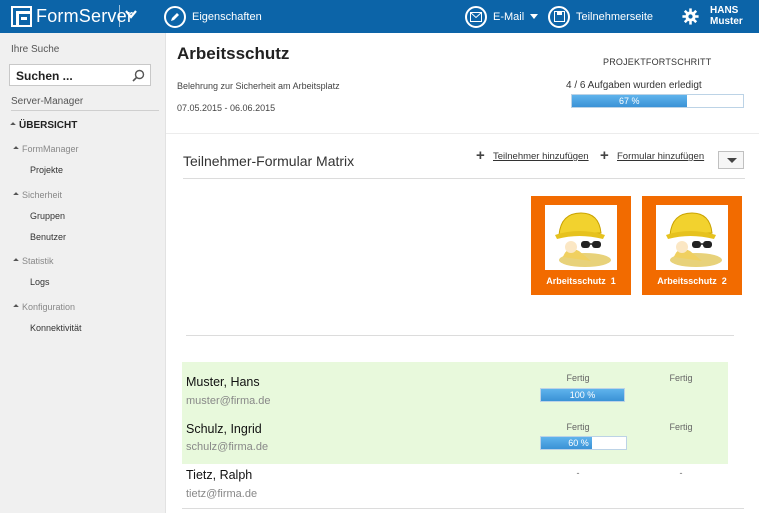  What do you see at coordinates (615, 16) in the screenshot?
I see `participant-page-label: Teilnehmerseite` at bounding box center [615, 16].